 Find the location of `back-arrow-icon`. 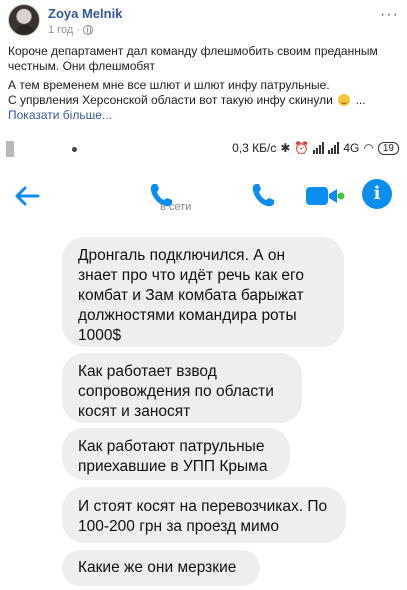

back-arrow-icon is located at coordinates (27, 196).